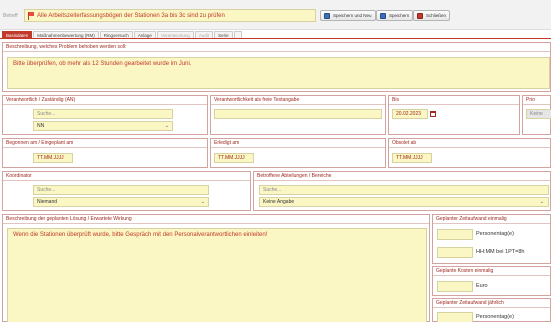  What do you see at coordinates (469, 143) in the screenshot?
I see `obsolet-label: Obsolet ab` at bounding box center [469, 143].